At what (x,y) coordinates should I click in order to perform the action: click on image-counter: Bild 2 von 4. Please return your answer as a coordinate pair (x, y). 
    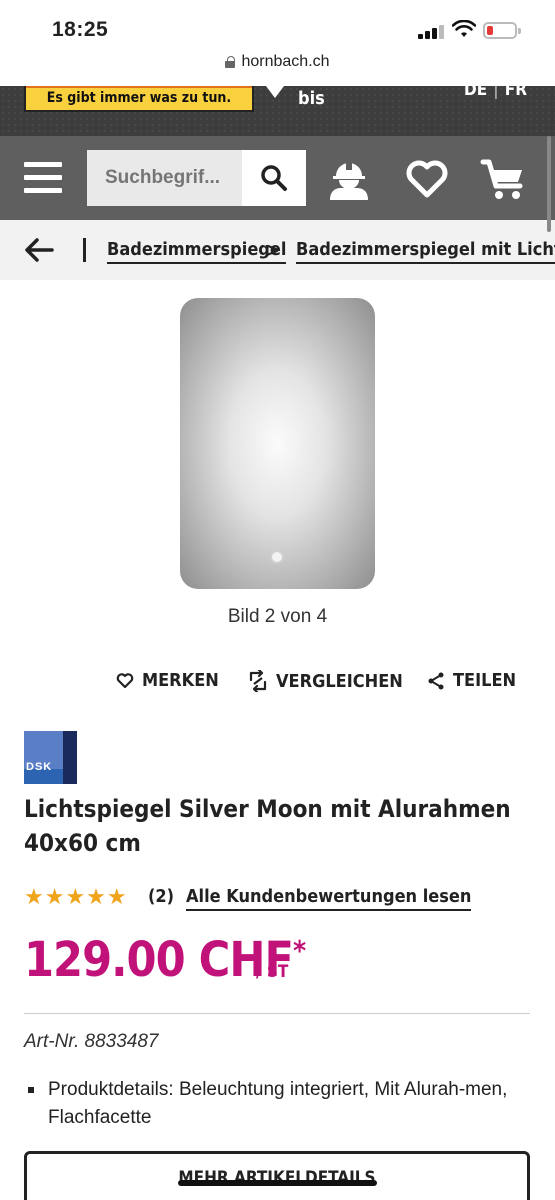
    Looking at the image, I should click on (277, 616).